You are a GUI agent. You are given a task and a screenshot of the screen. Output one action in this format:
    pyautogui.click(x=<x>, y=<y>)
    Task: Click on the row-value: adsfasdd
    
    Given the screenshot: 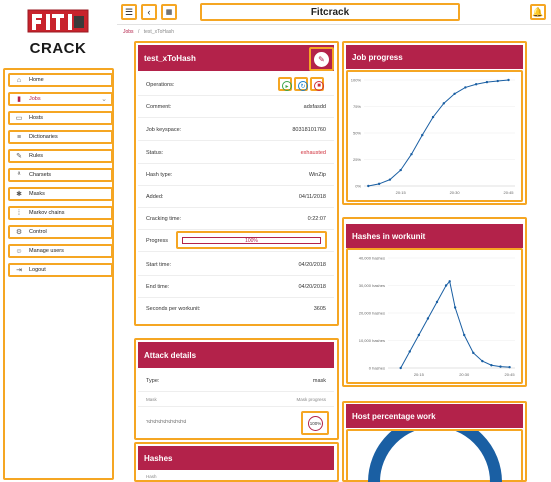 What is the action you would take?
    pyautogui.click(x=314, y=106)
    